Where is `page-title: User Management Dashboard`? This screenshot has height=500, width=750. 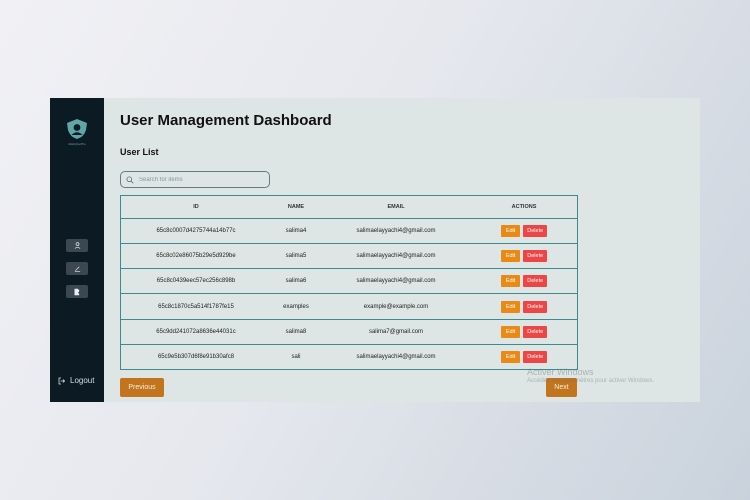
page-title: User Management Dashboard is located at coordinates (226, 120).